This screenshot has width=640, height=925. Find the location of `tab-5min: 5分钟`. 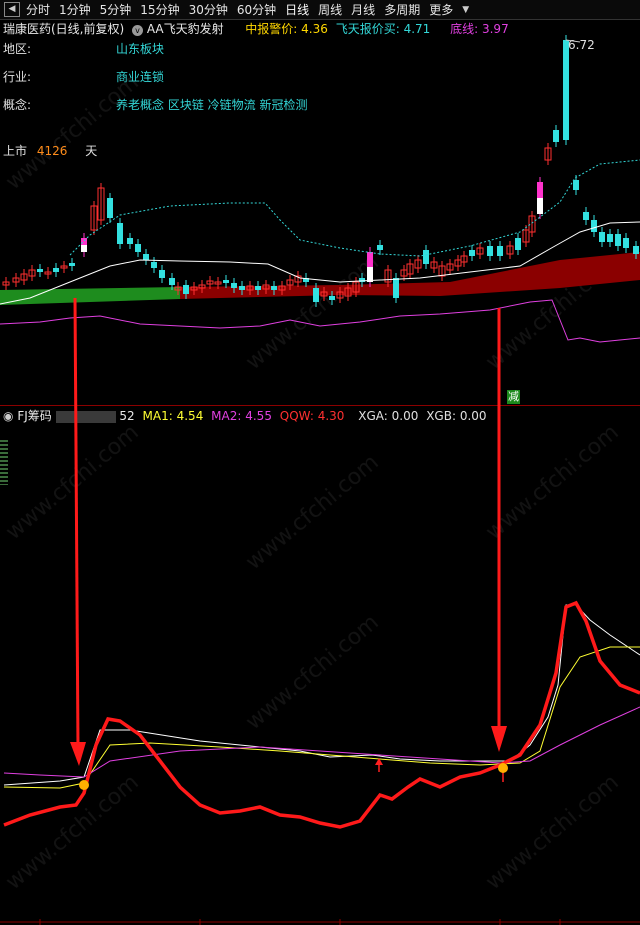

tab-5min: 5分钟 is located at coordinates (116, 9).